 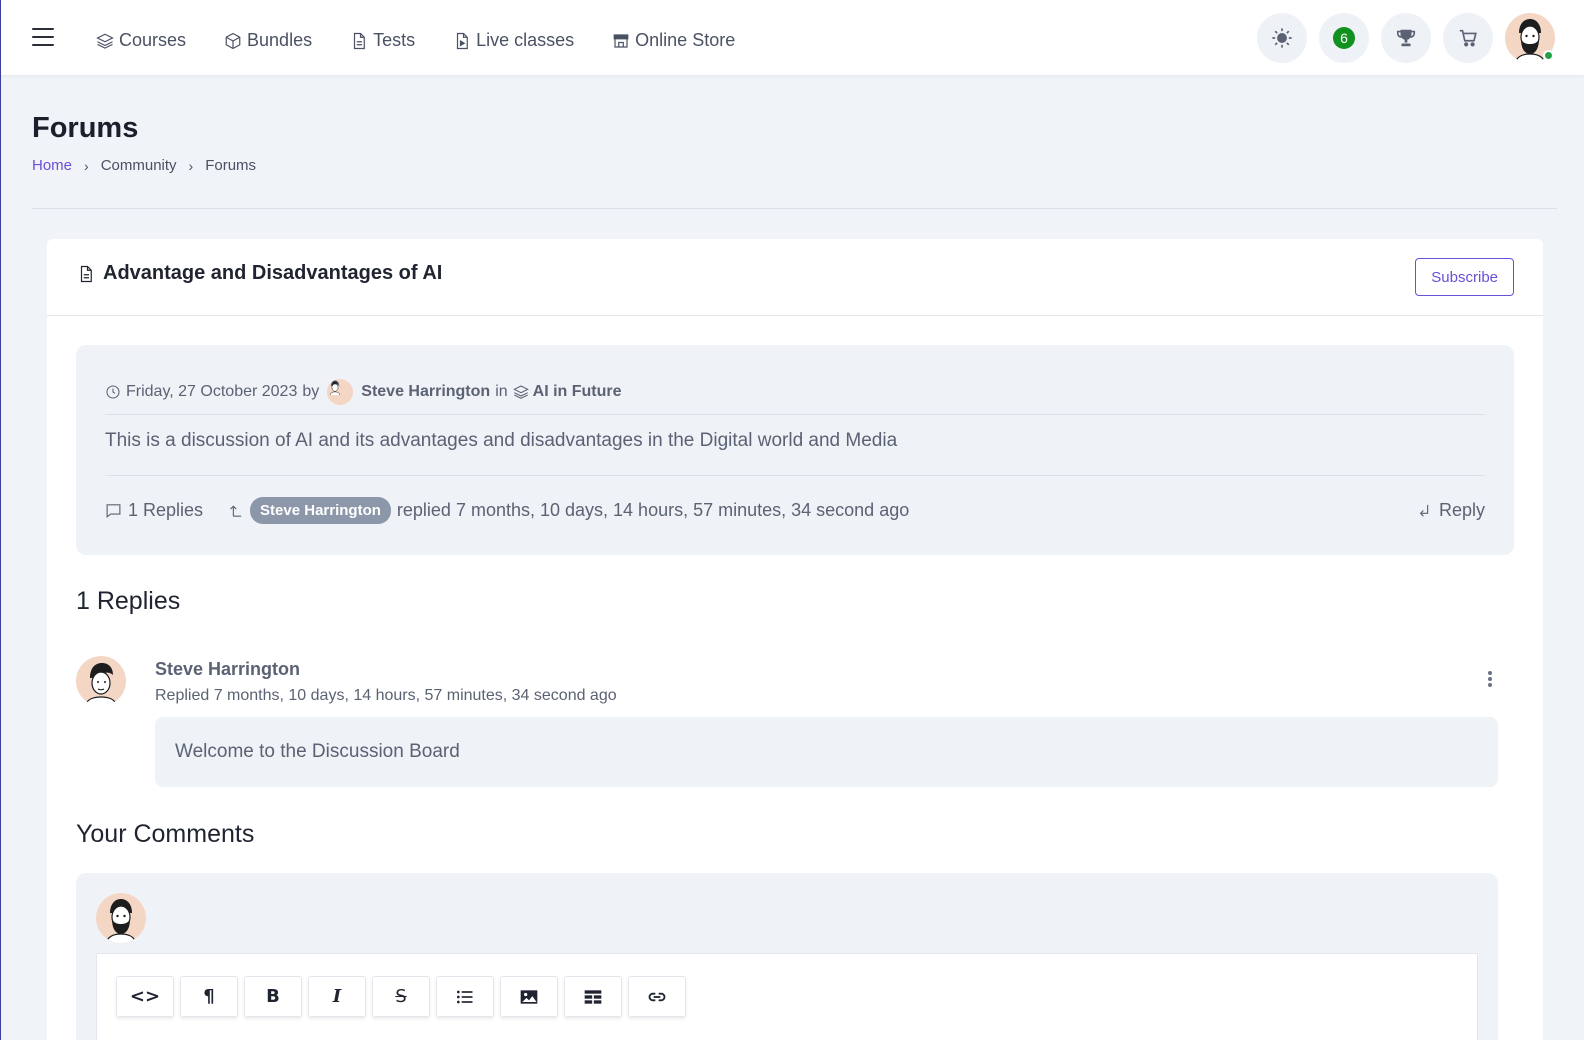 What do you see at coordinates (227, 669) in the screenshot?
I see `reply-author: Steve Harrington` at bounding box center [227, 669].